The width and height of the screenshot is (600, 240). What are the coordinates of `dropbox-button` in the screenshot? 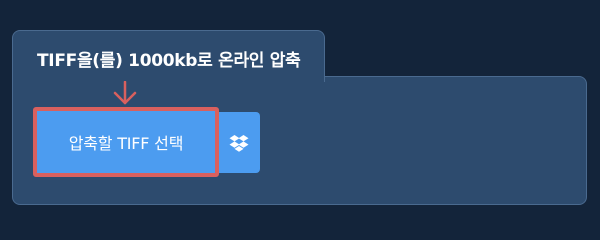 It's located at (239, 142).